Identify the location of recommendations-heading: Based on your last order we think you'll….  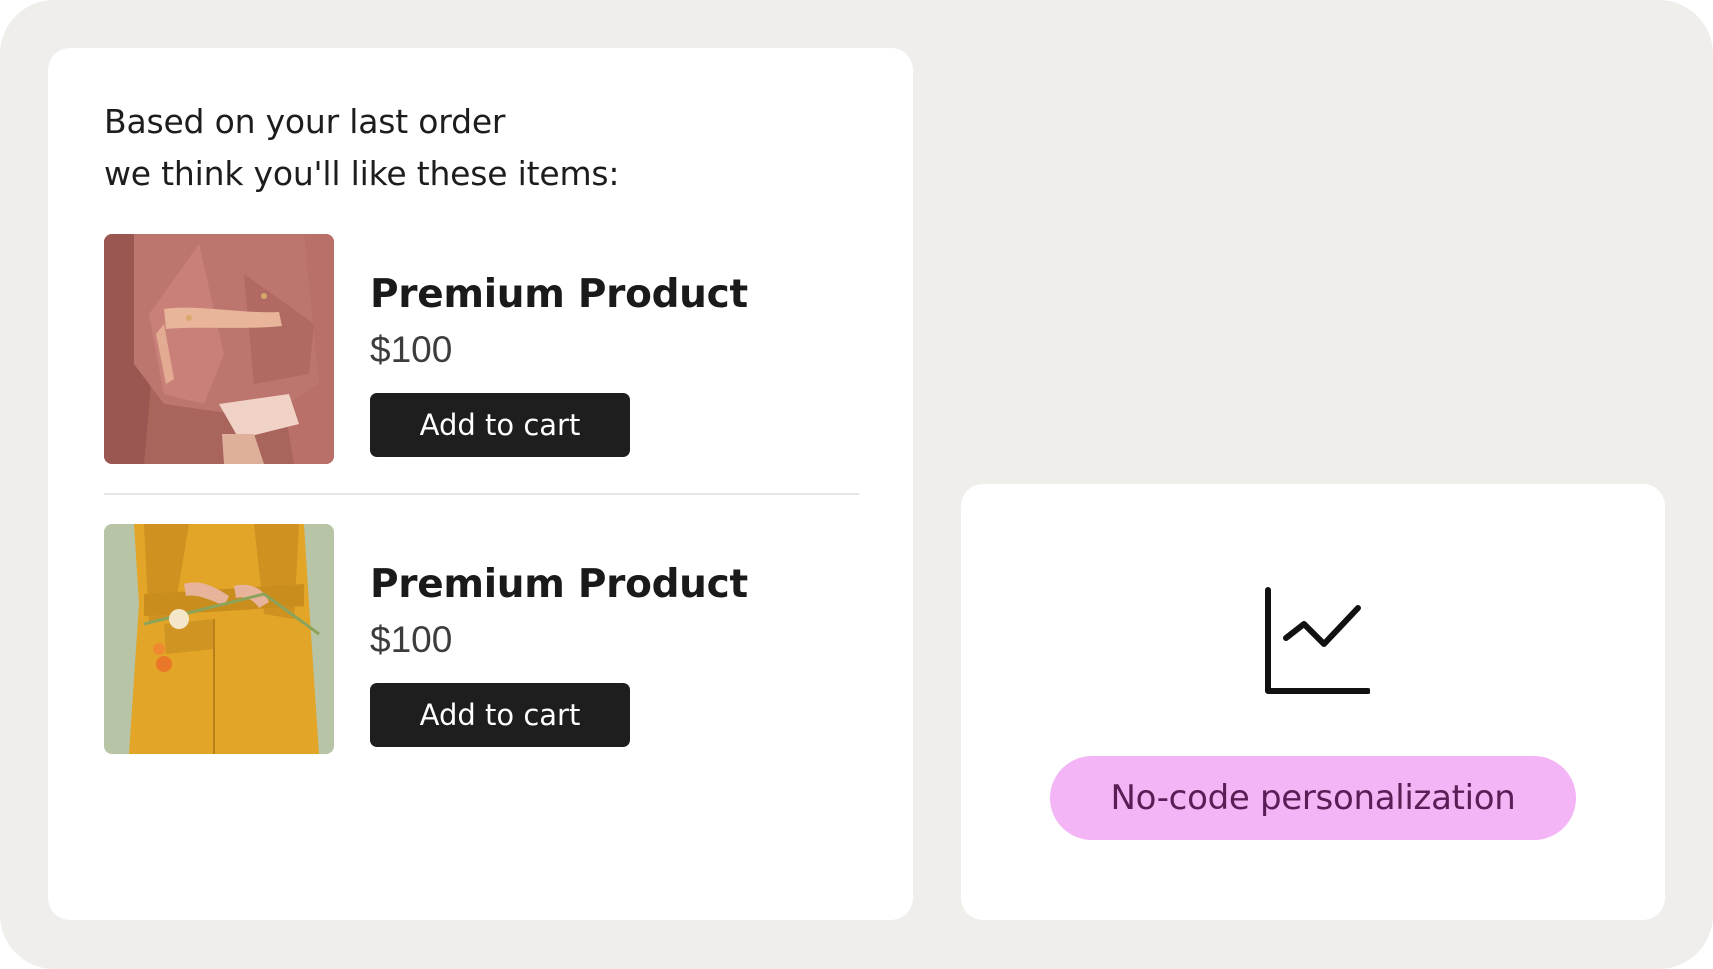
(362, 148).